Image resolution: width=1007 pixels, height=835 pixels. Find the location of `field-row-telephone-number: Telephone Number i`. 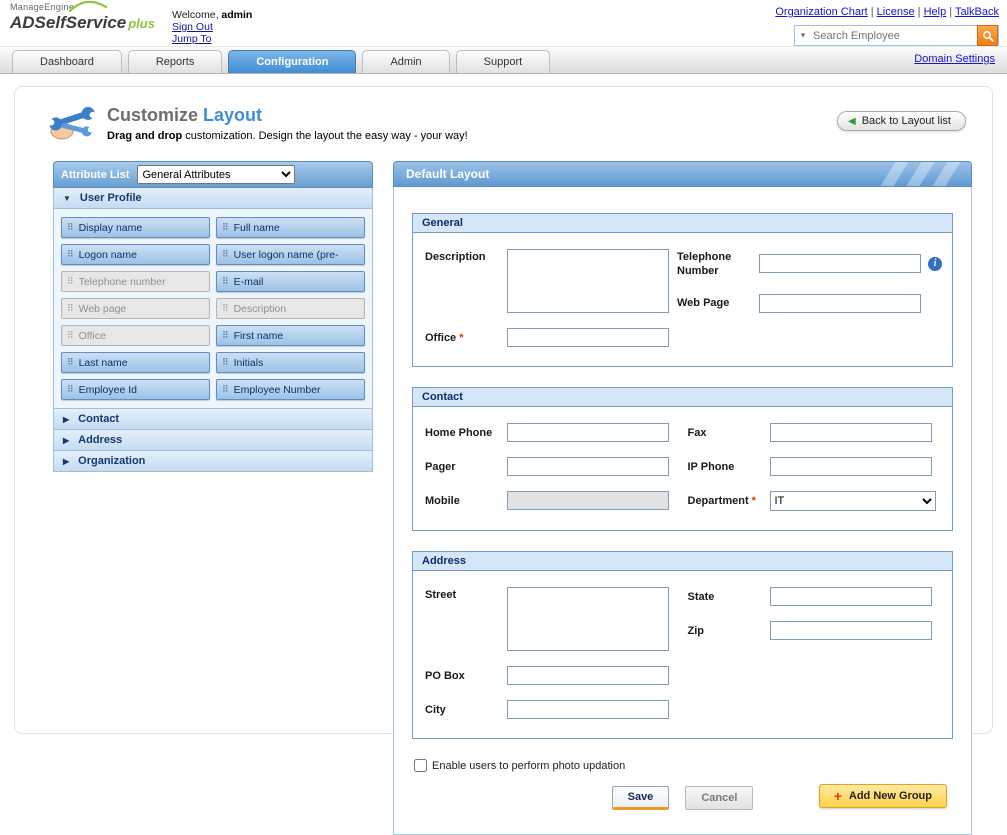

field-row-telephone-number: Telephone Number i is located at coordinates (809, 264).